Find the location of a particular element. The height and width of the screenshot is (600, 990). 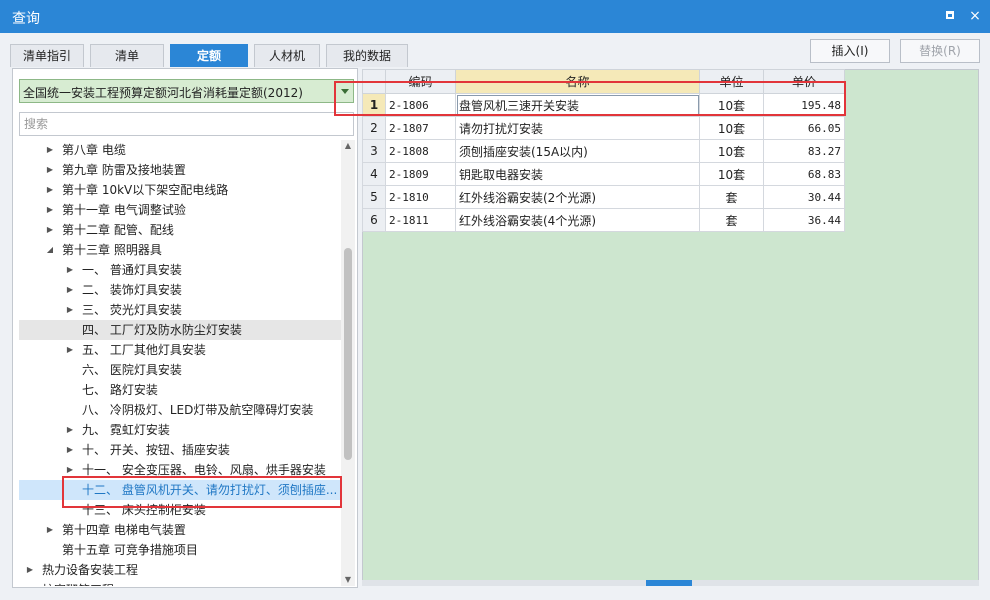

scroll-up-icon: ▲ is located at coordinates (348, 146).